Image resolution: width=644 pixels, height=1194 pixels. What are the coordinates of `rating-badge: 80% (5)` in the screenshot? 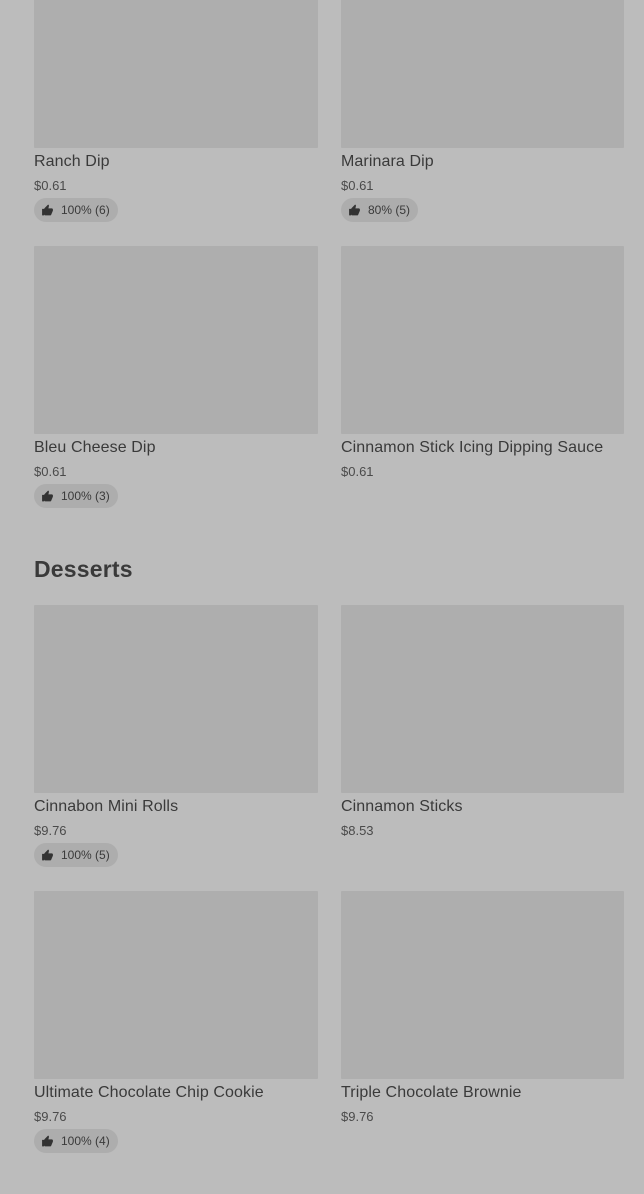 It's located at (380, 210).